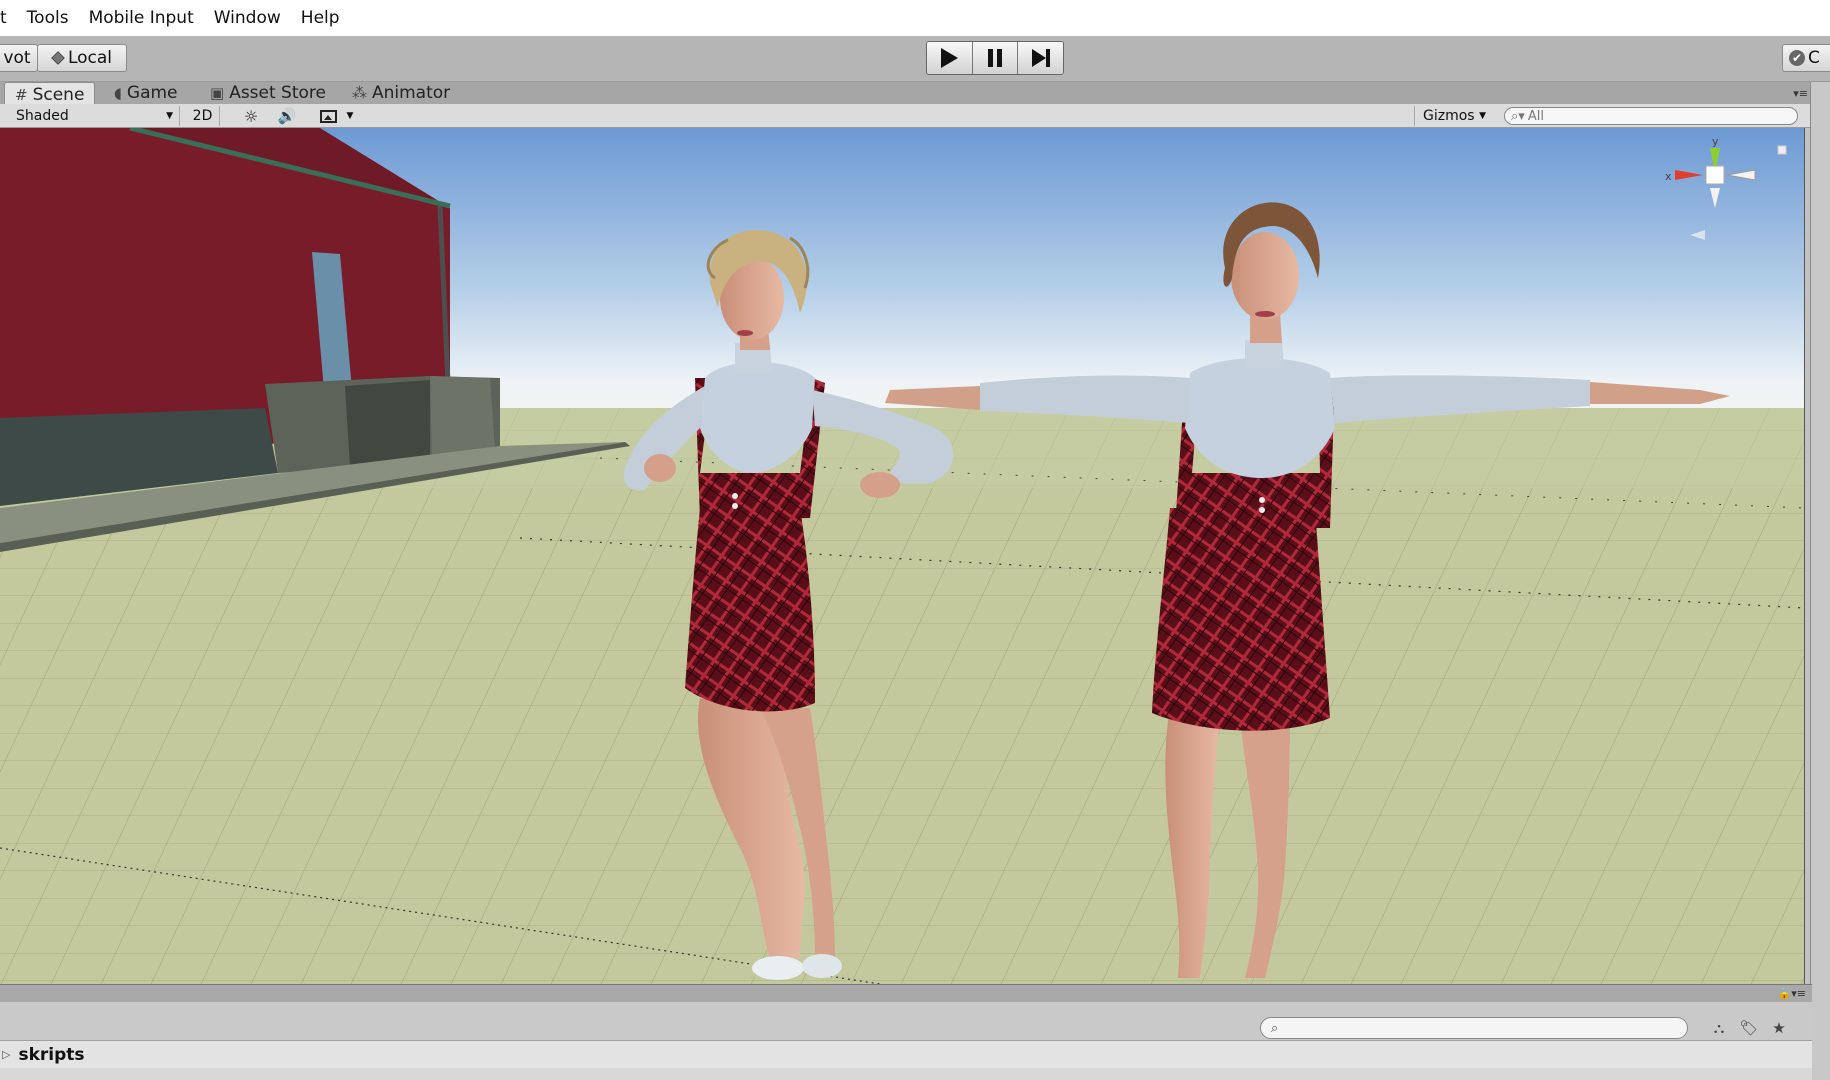  What do you see at coordinates (48, 18) in the screenshot?
I see `menu-item-tools: Tools` at bounding box center [48, 18].